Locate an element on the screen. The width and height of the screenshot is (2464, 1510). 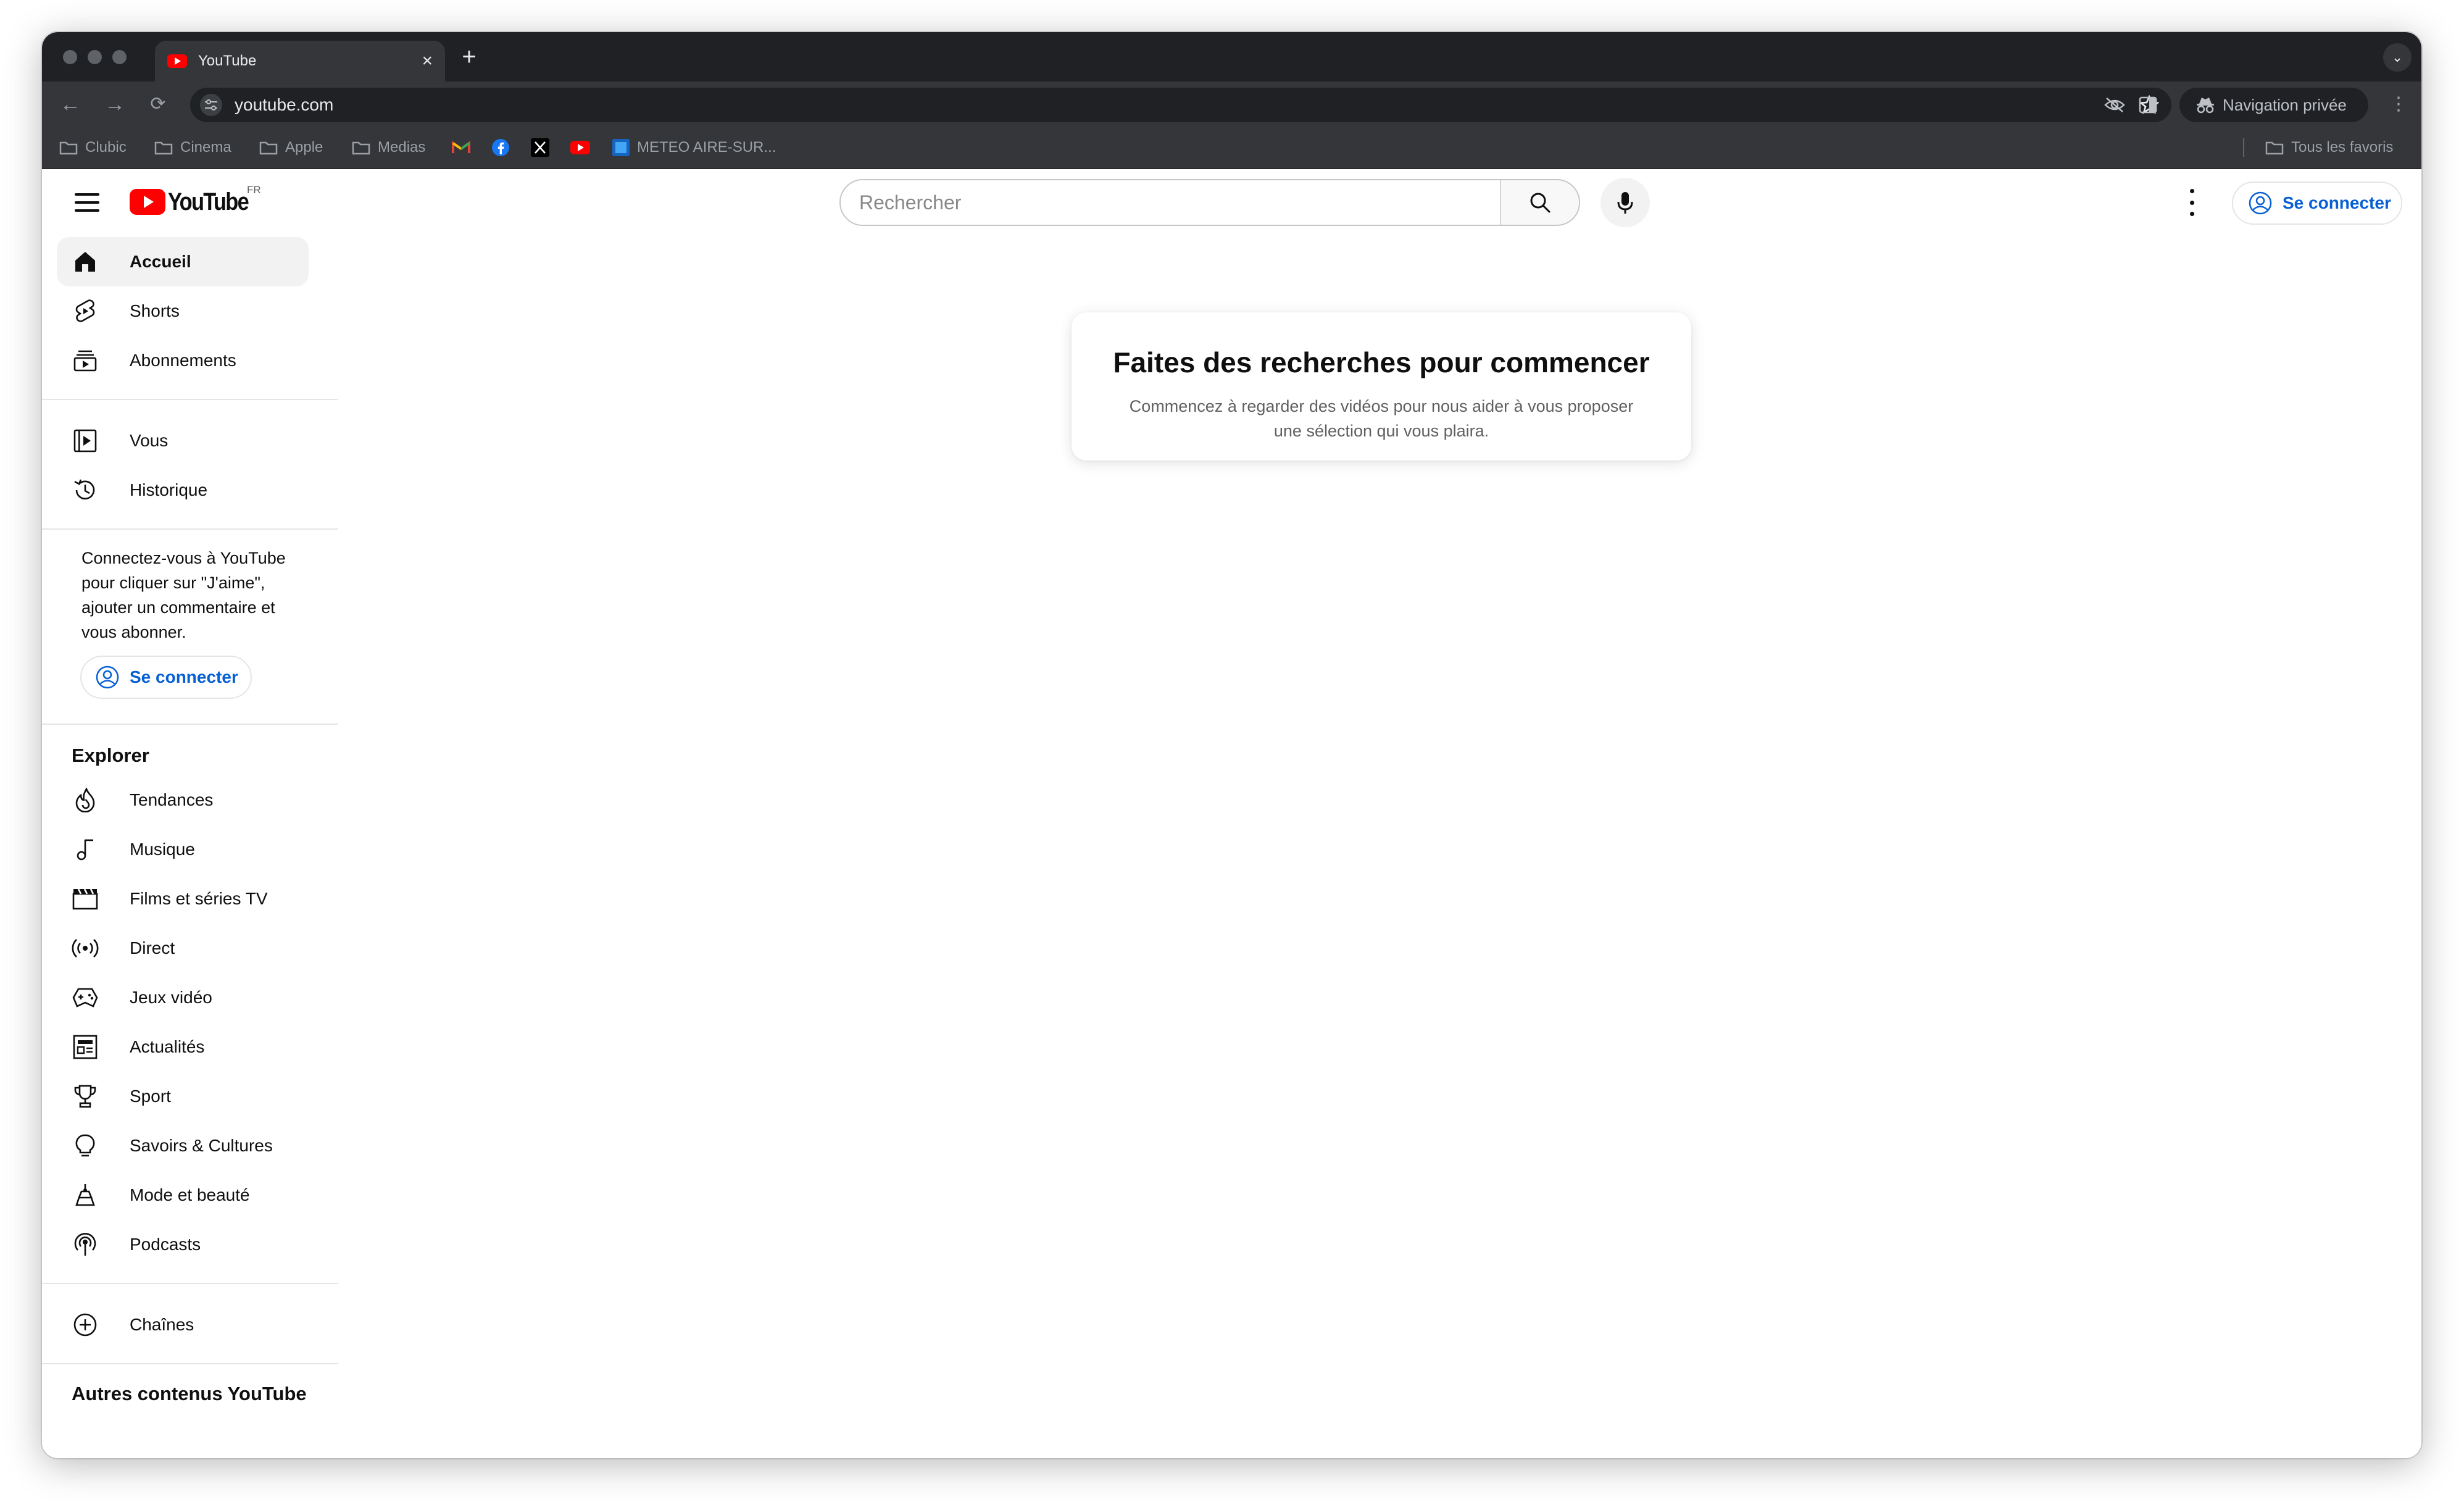
explore-title: Explorer is located at coordinates (110, 755).